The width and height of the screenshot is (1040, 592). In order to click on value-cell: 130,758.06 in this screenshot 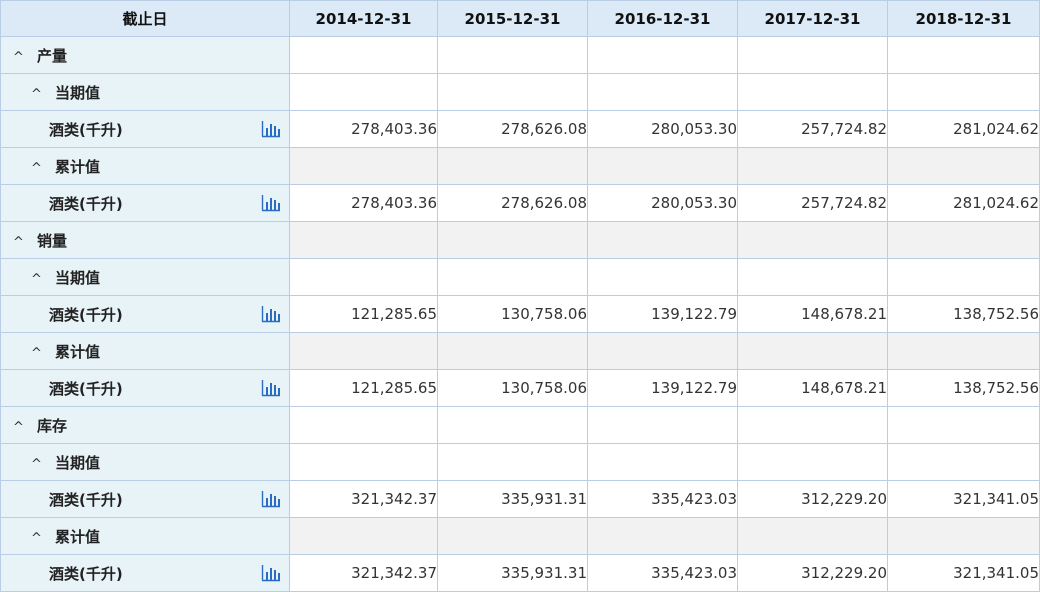, I will do `click(512, 388)`.